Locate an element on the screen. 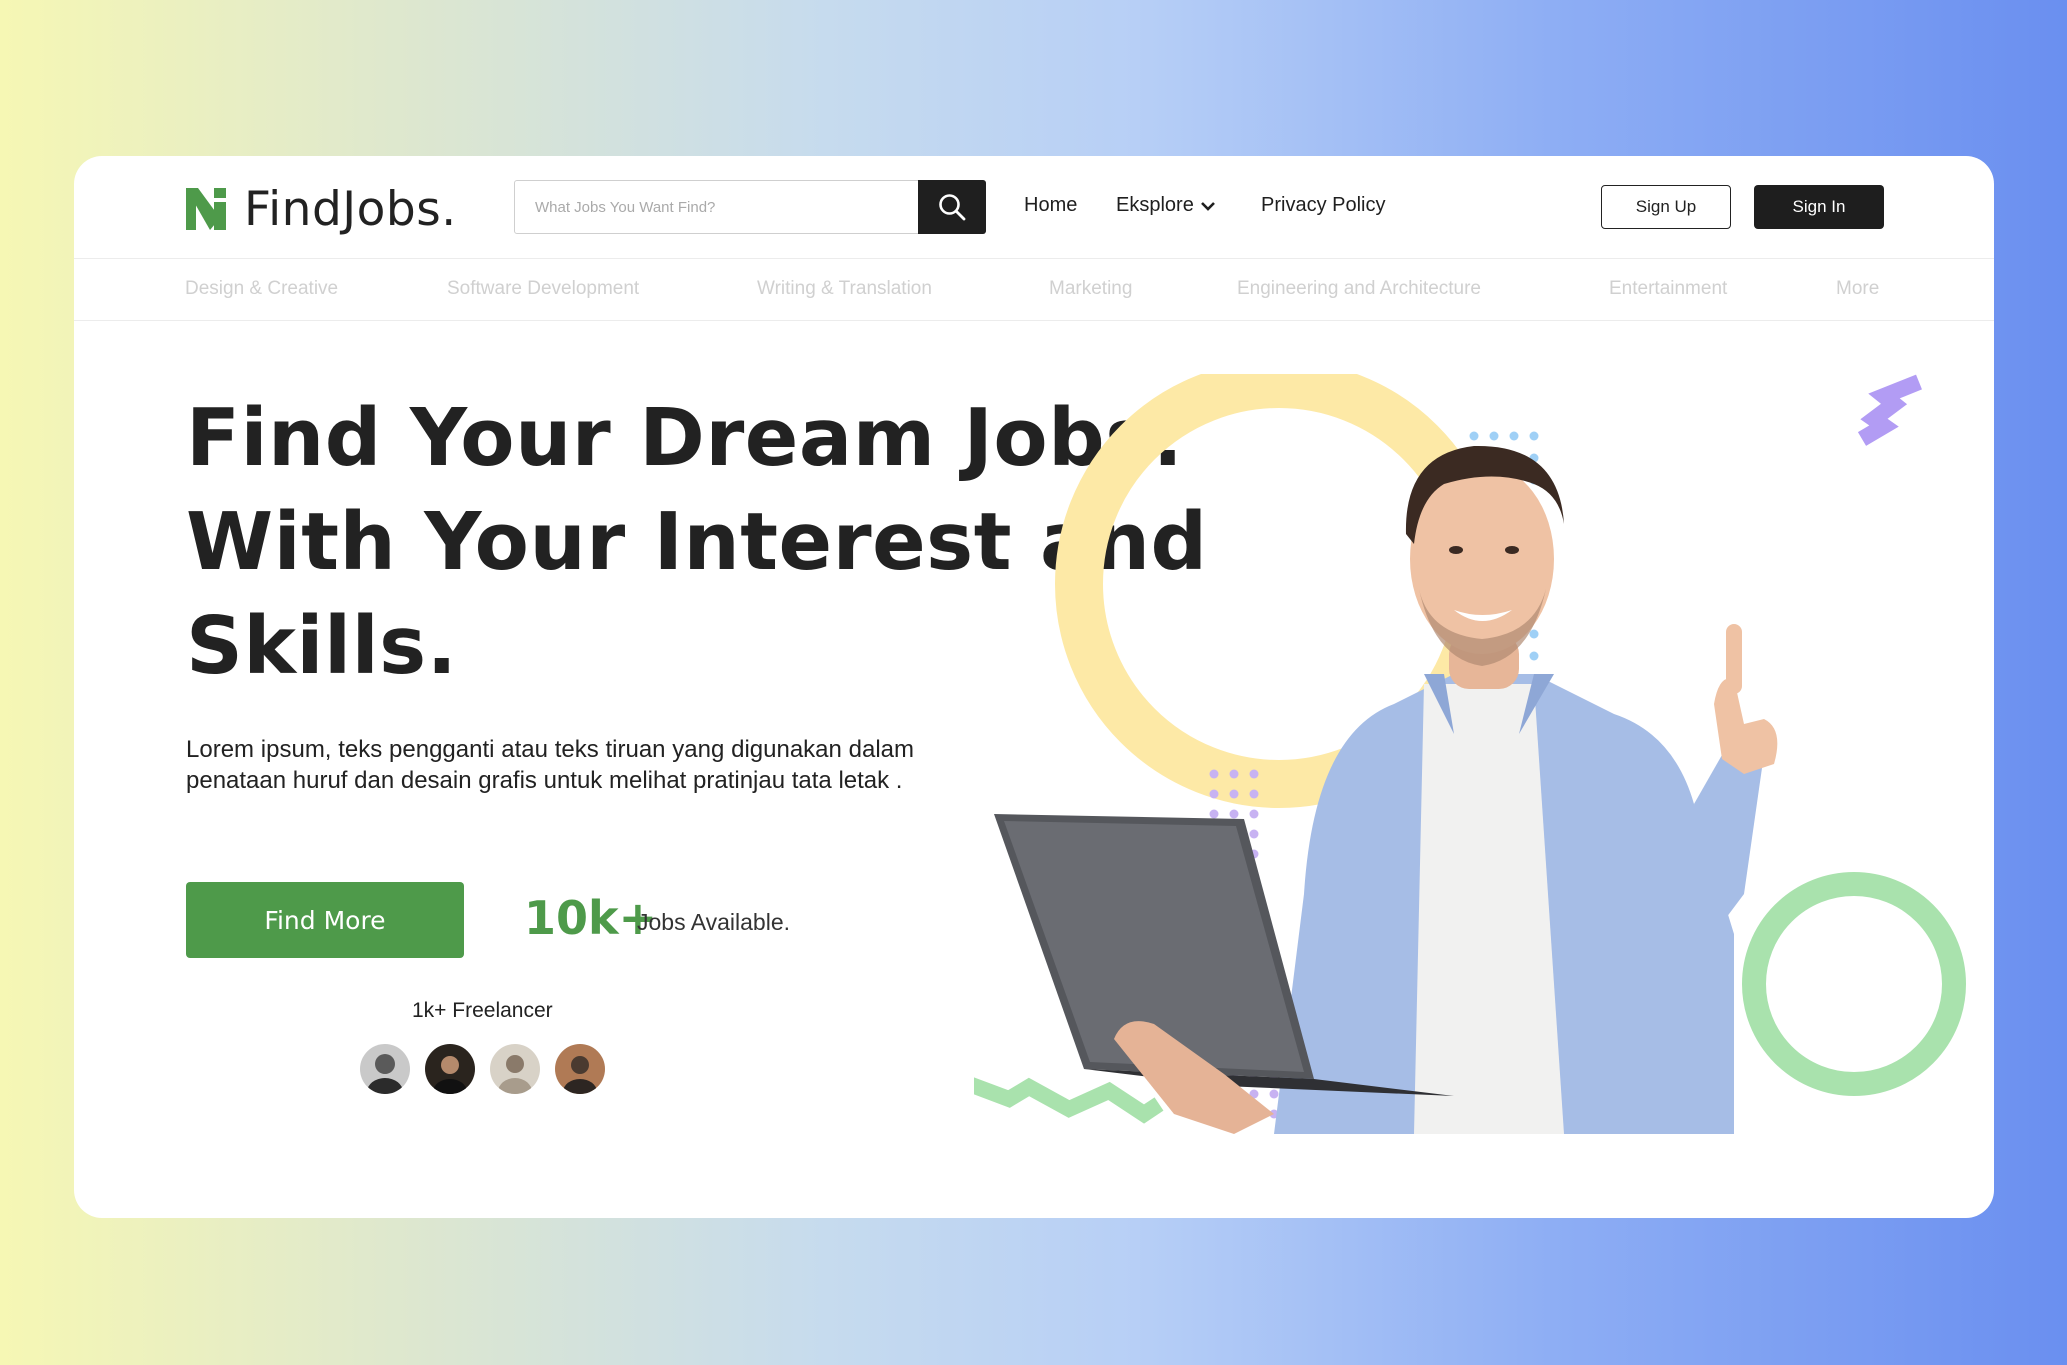 The width and height of the screenshot is (2067, 1365). nav-home: Home is located at coordinates (1050, 205).